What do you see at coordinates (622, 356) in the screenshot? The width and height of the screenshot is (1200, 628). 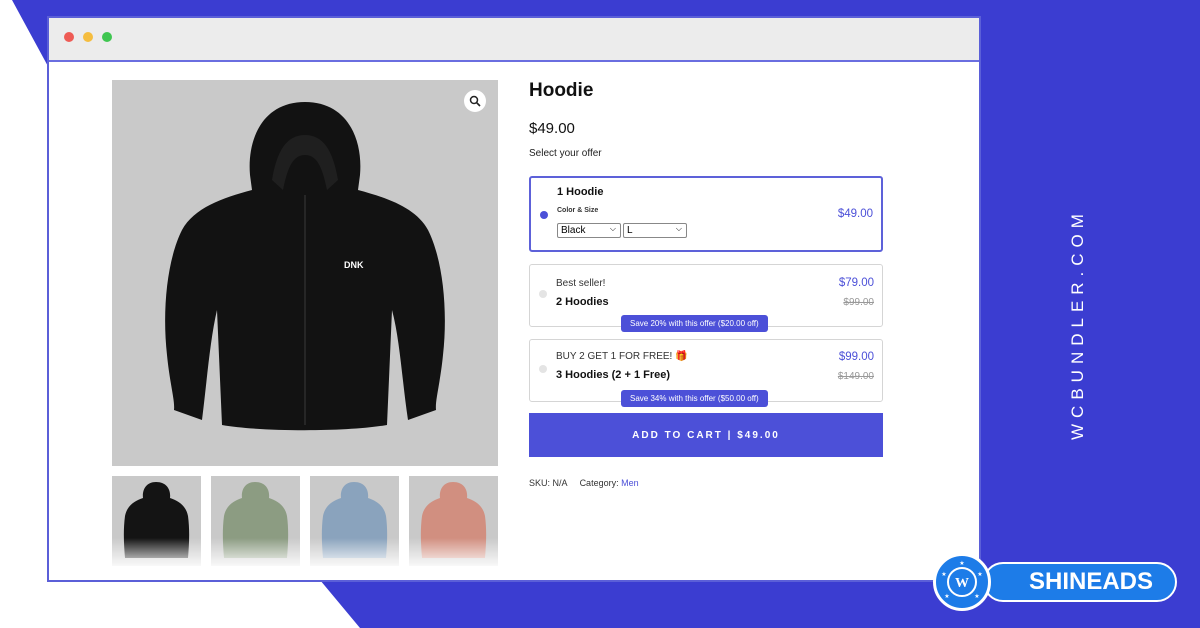 I see `offer-3-subtitle: BUY 2 GET 1 FOR FREE! 🎁` at bounding box center [622, 356].